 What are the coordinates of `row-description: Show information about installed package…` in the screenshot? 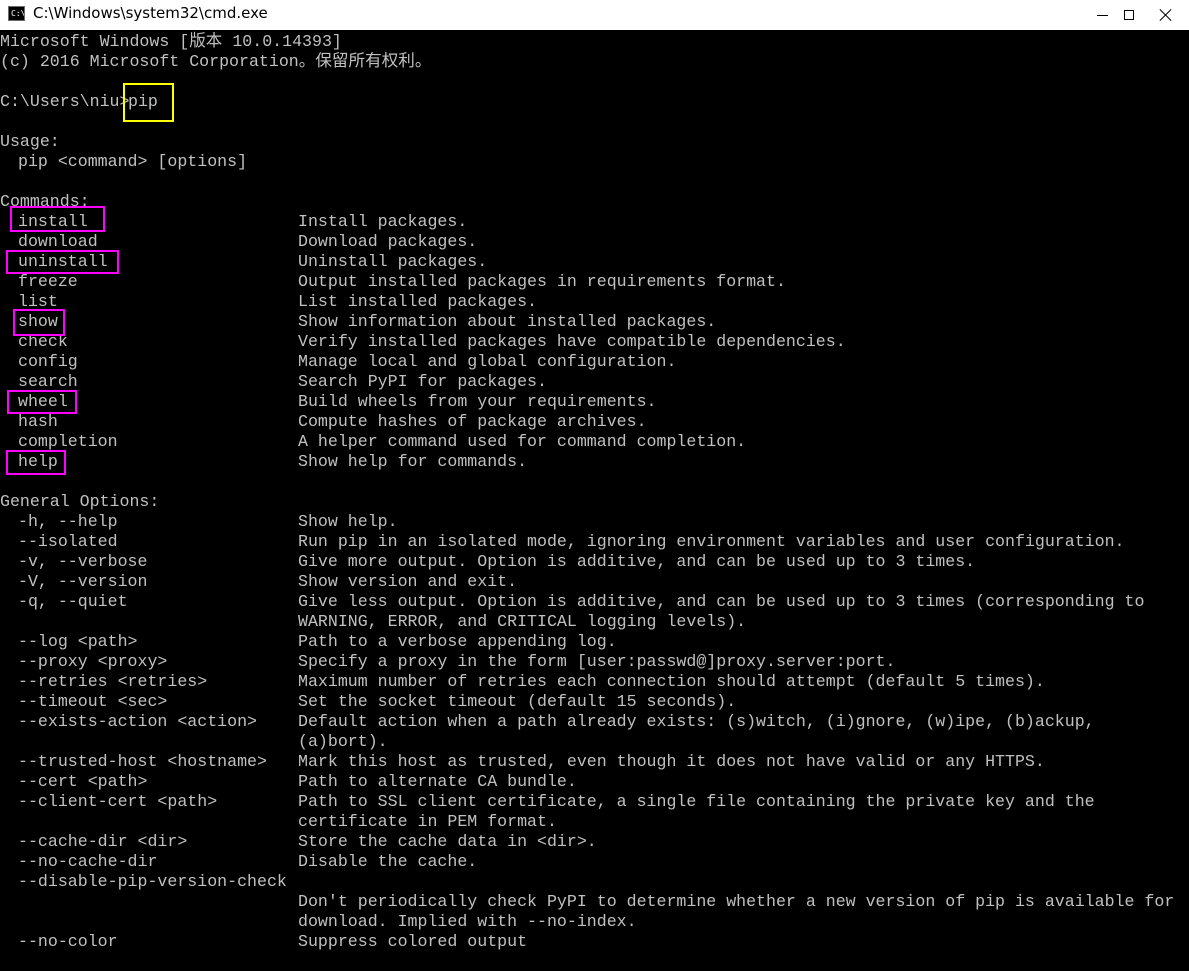 It's located at (507, 321).